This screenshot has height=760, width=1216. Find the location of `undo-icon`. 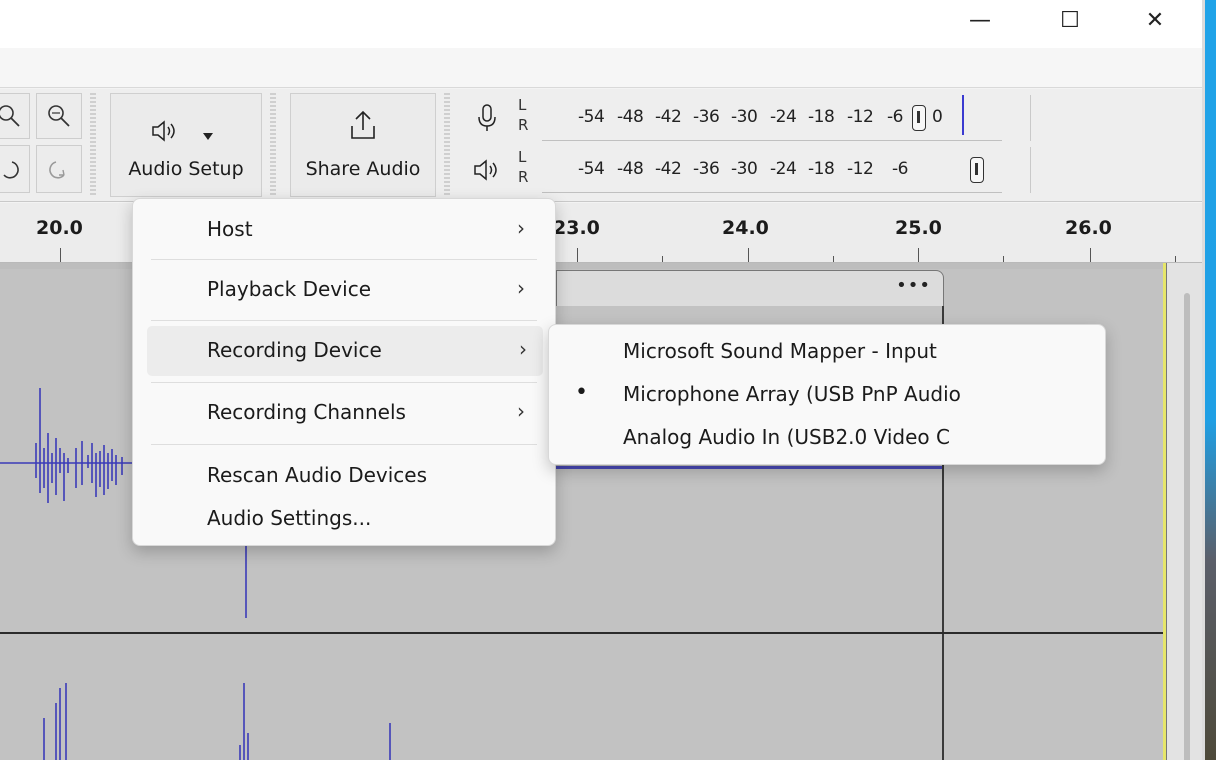

undo-icon is located at coordinates (15, 169).